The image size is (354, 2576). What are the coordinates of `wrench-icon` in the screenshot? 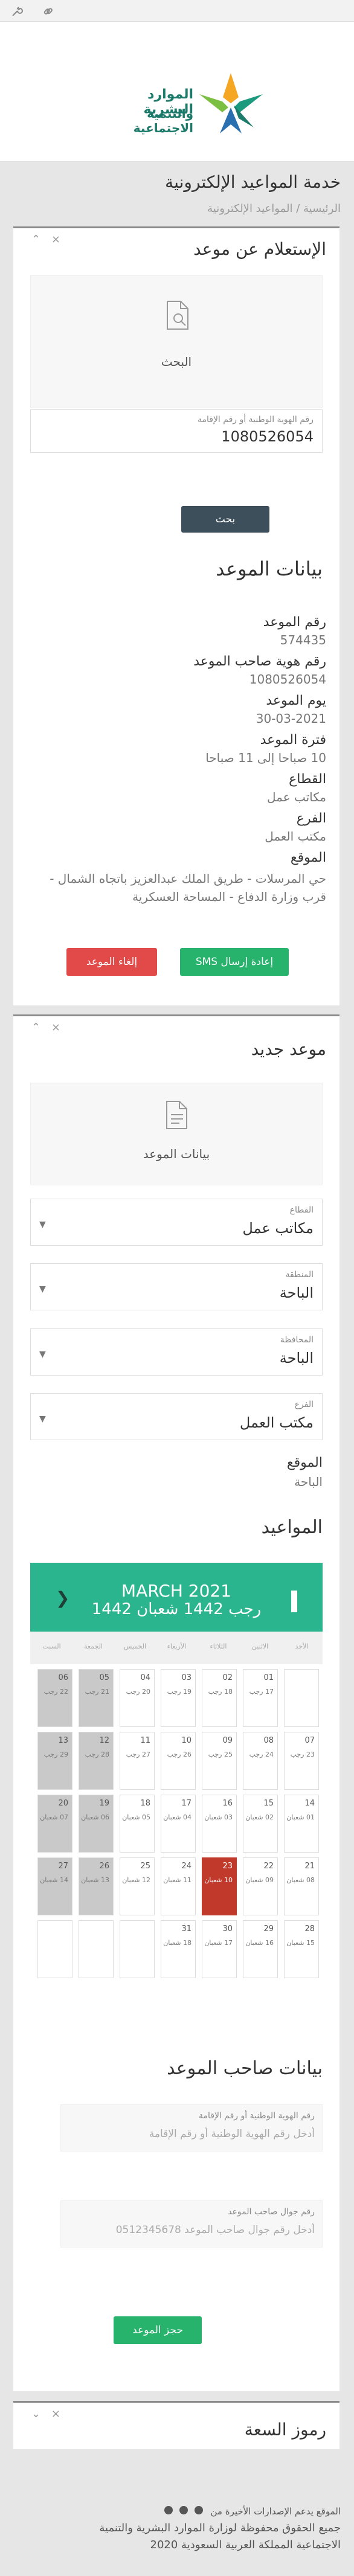 It's located at (17, 11).